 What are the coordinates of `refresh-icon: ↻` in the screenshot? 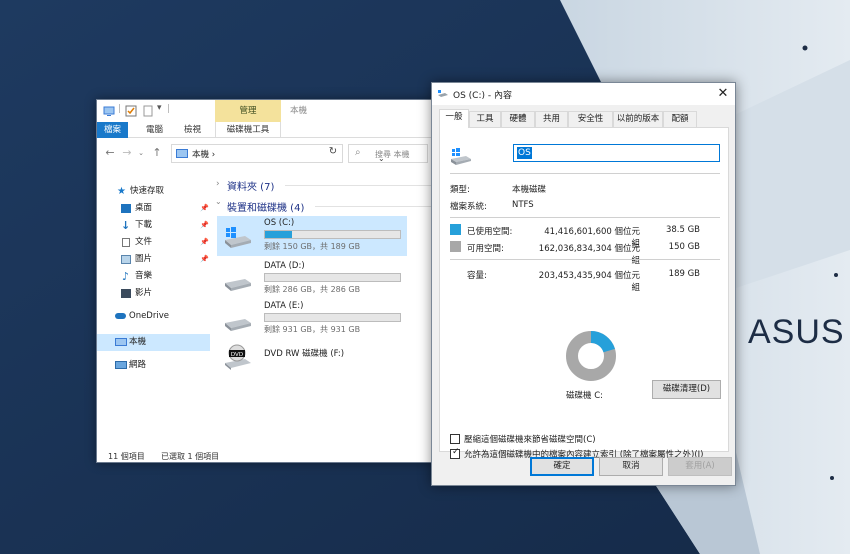 It's located at (333, 151).